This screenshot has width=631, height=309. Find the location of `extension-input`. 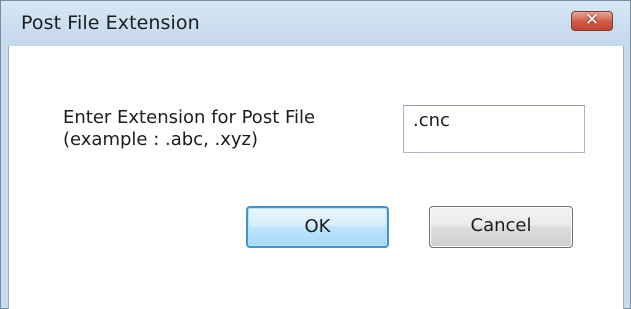

extension-input is located at coordinates (494, 129).